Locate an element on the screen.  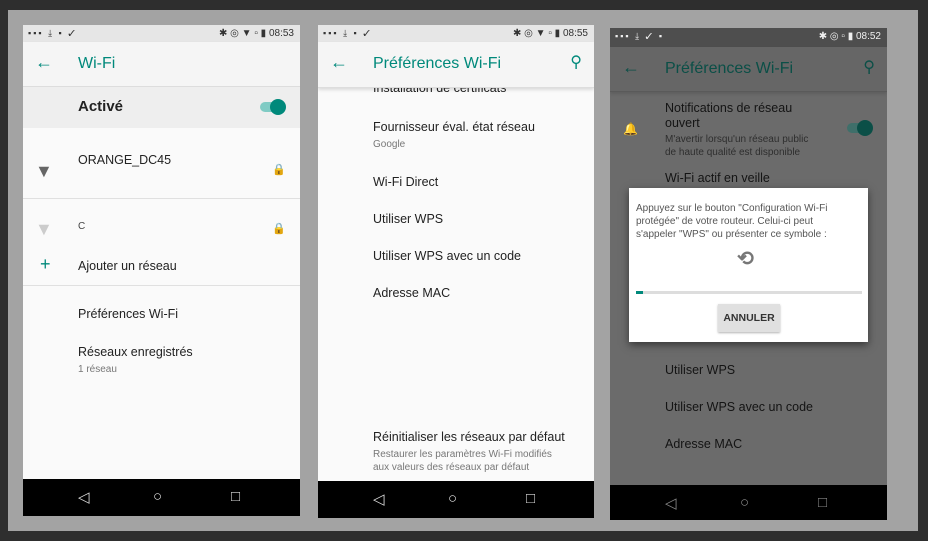
network-name: ORANGE_DC45 is located at coordinates (125, 160).